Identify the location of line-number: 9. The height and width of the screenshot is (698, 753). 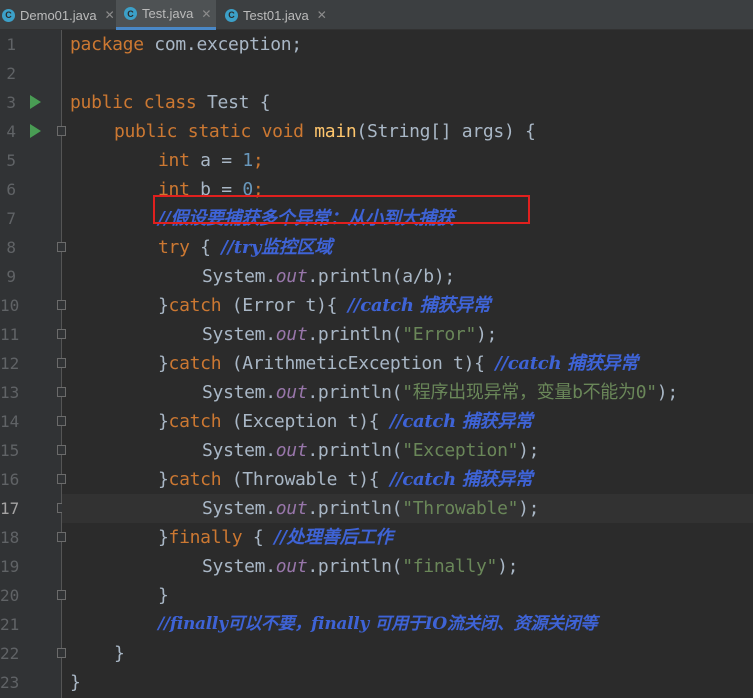
(11, 276).